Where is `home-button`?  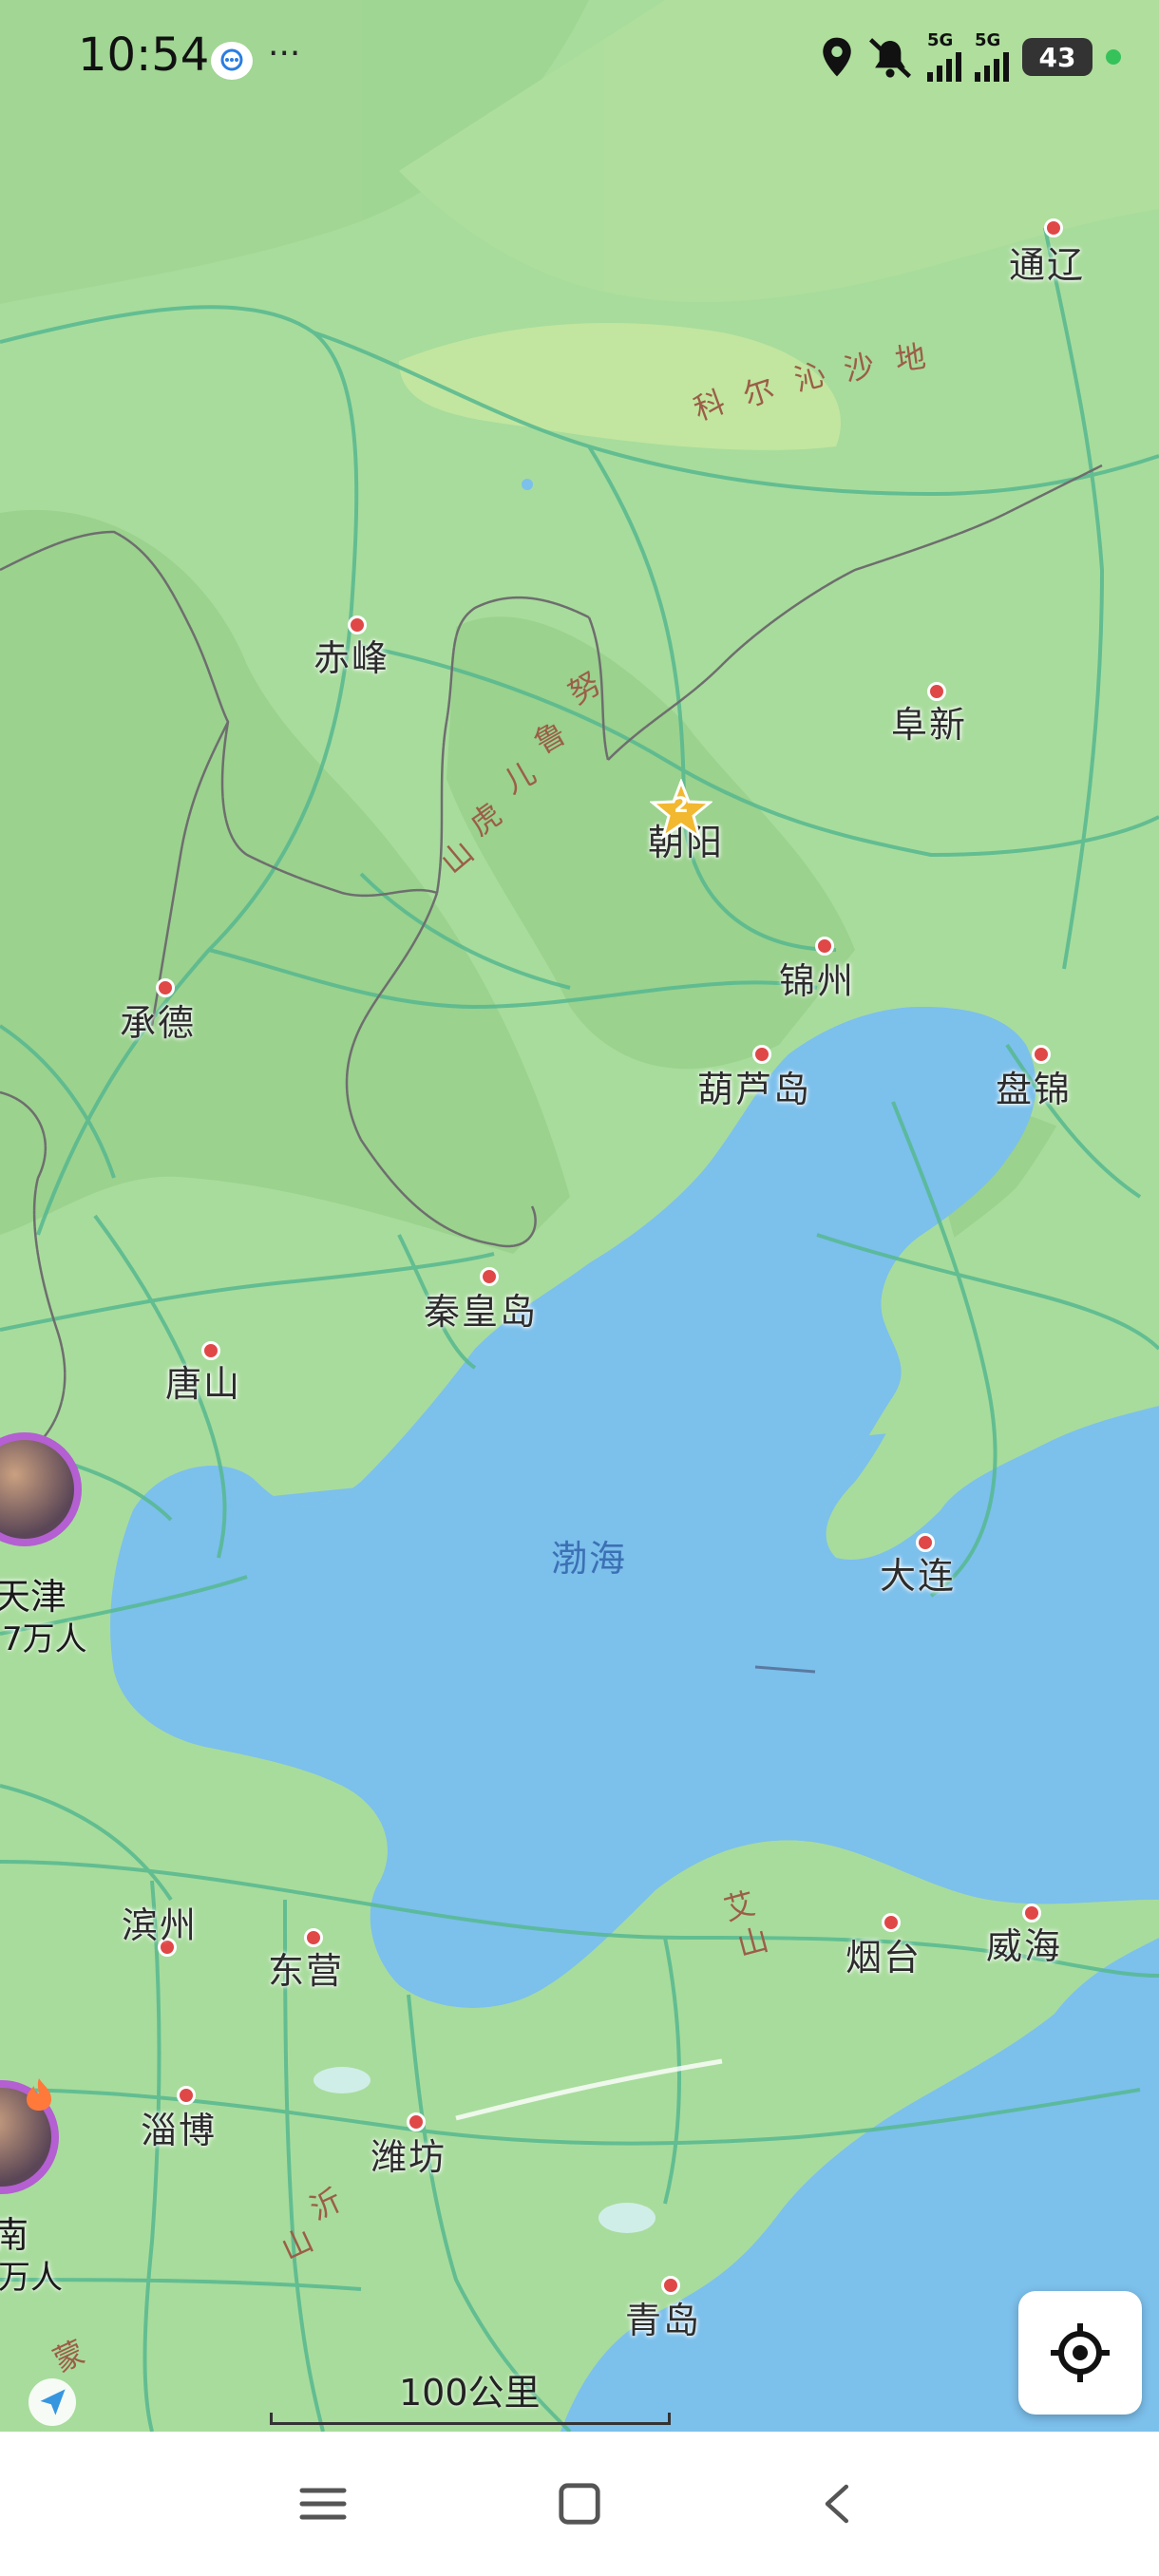 home-button is located at coordinates (580, 2504).